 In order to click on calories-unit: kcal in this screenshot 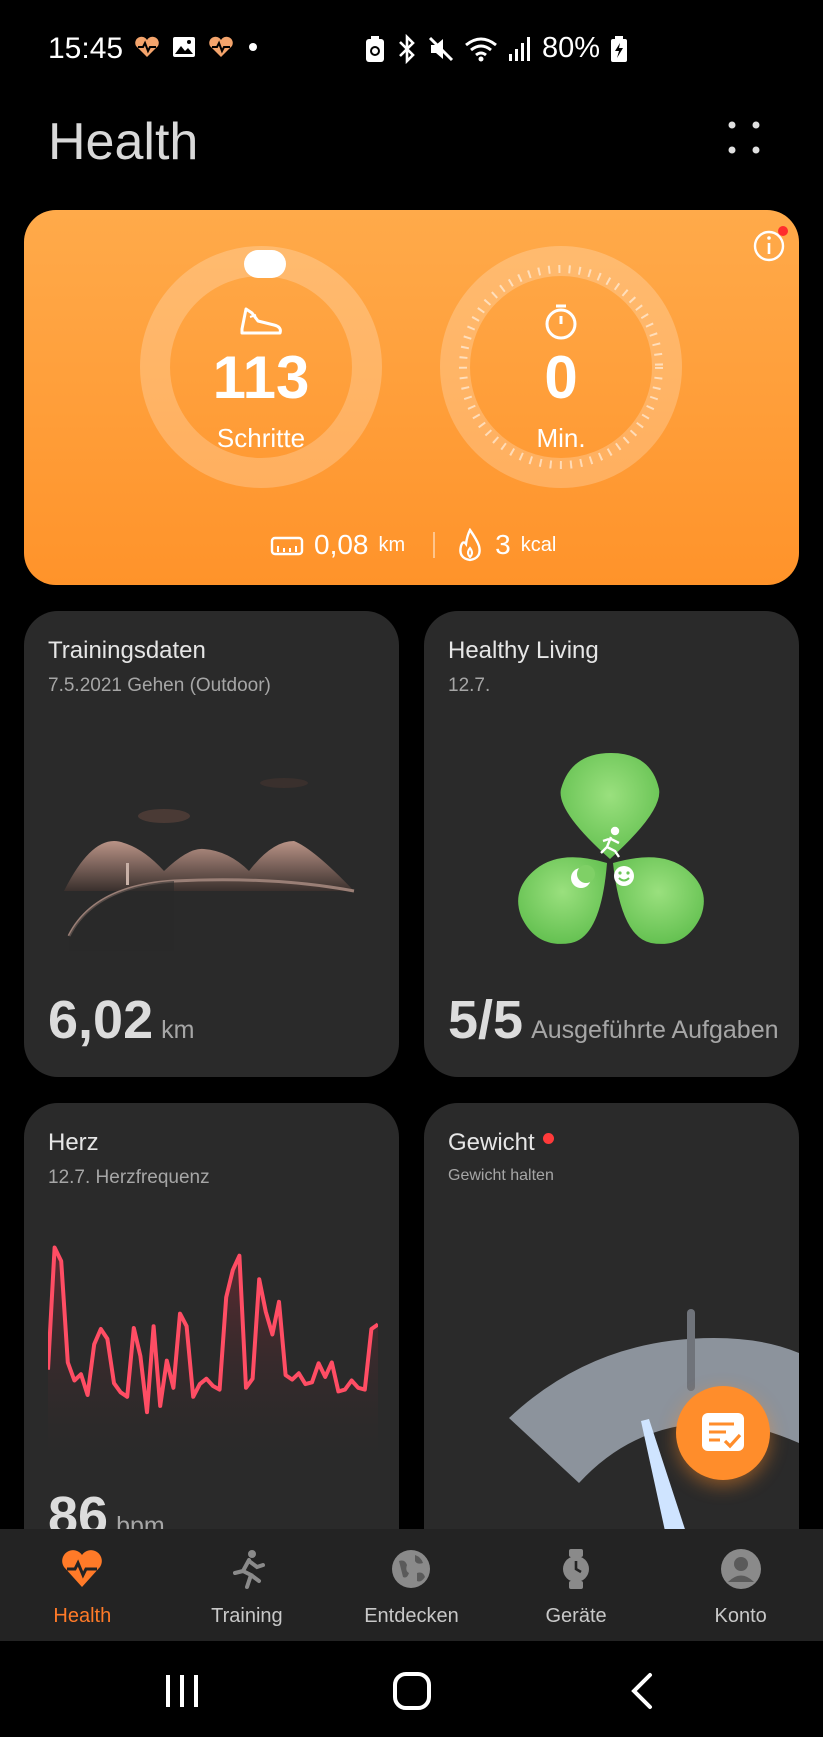, I will do `click(538, 544)`.